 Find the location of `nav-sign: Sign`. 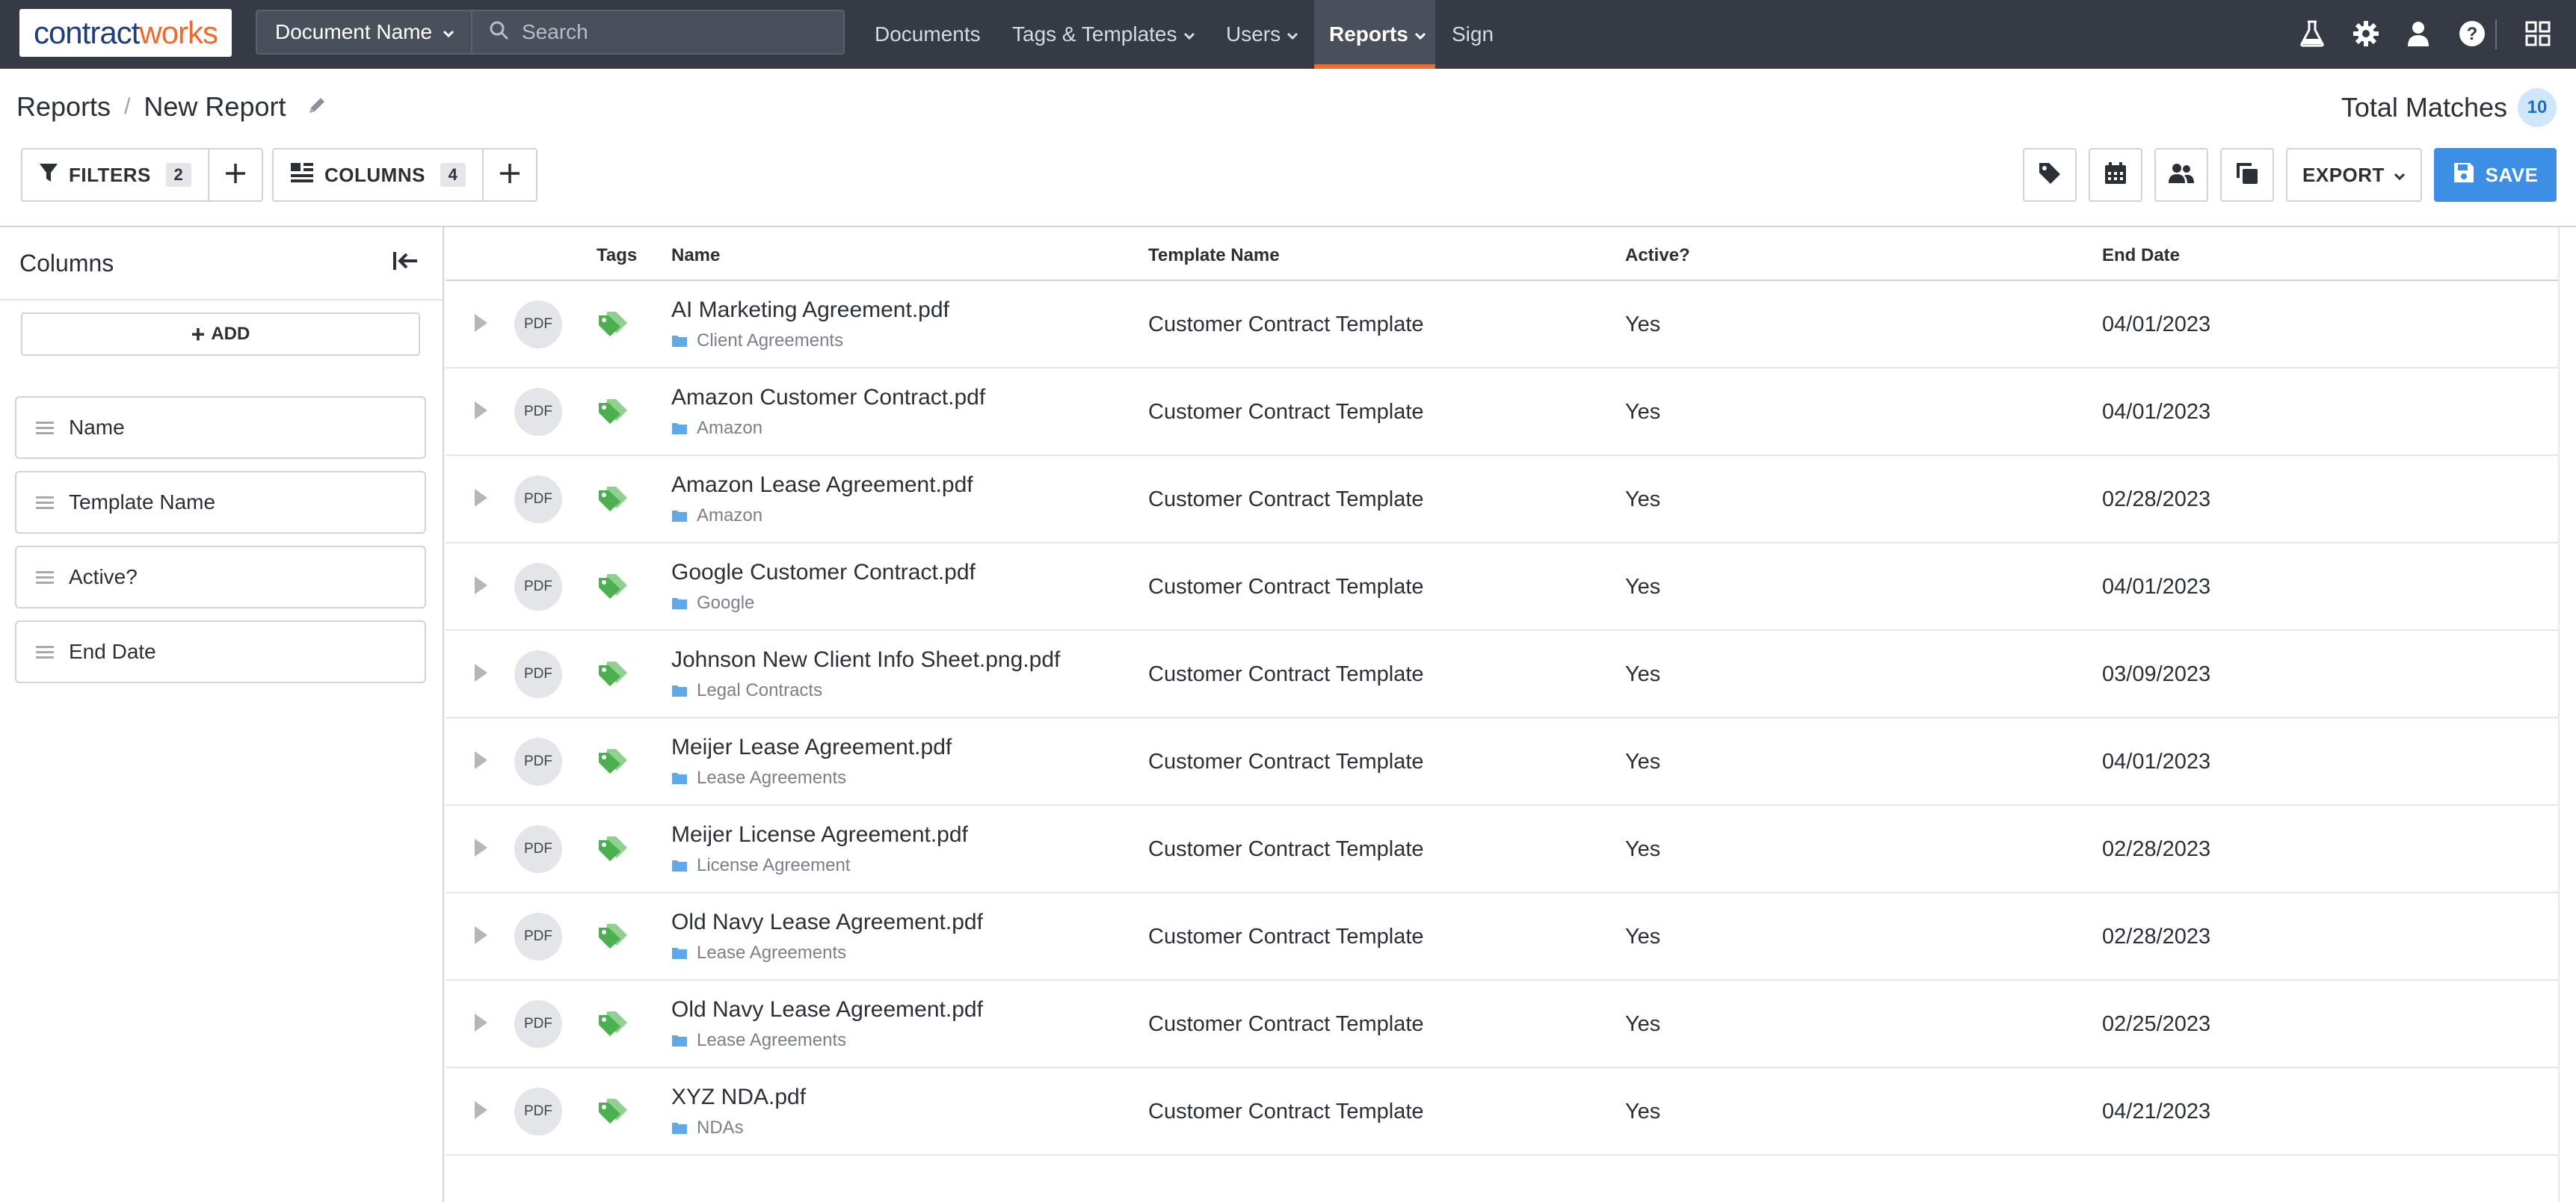

nav-sign: Sign is located at coordinates (1473, 34).